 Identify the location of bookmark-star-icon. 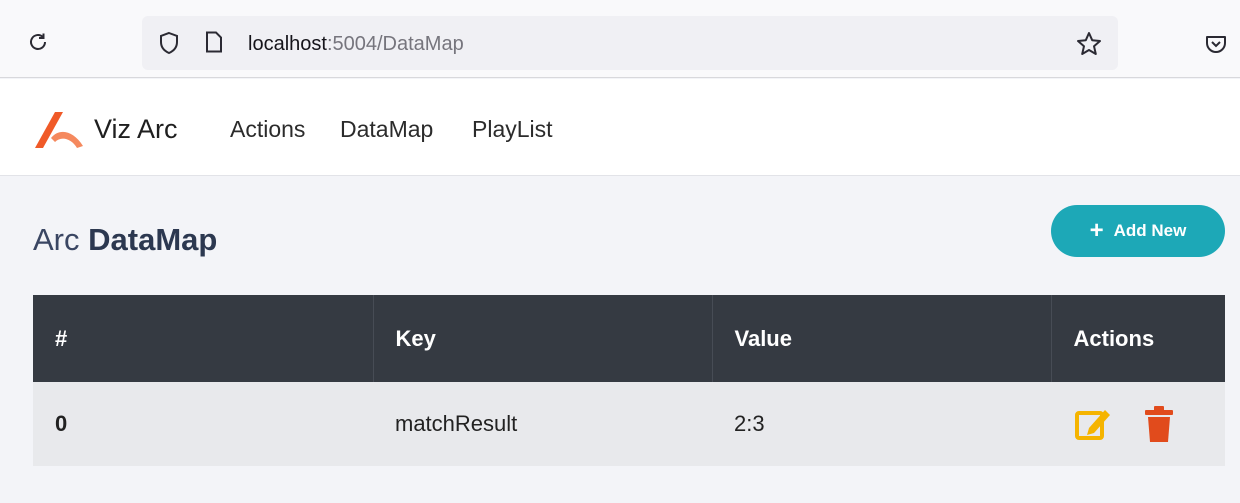
(1089, 44).